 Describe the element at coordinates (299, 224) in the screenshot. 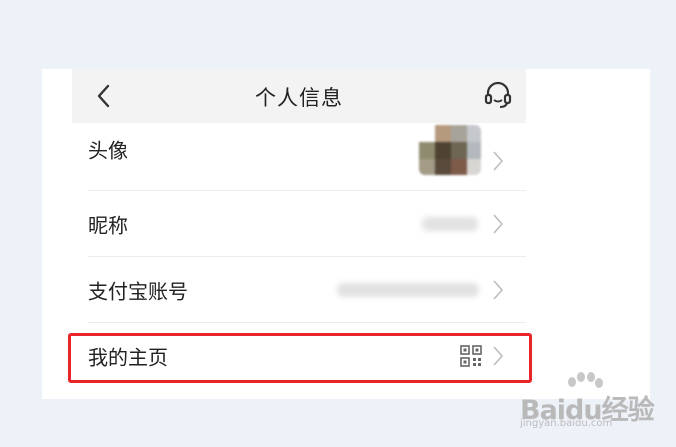

I see `nickname-row: 昵称` at that location.